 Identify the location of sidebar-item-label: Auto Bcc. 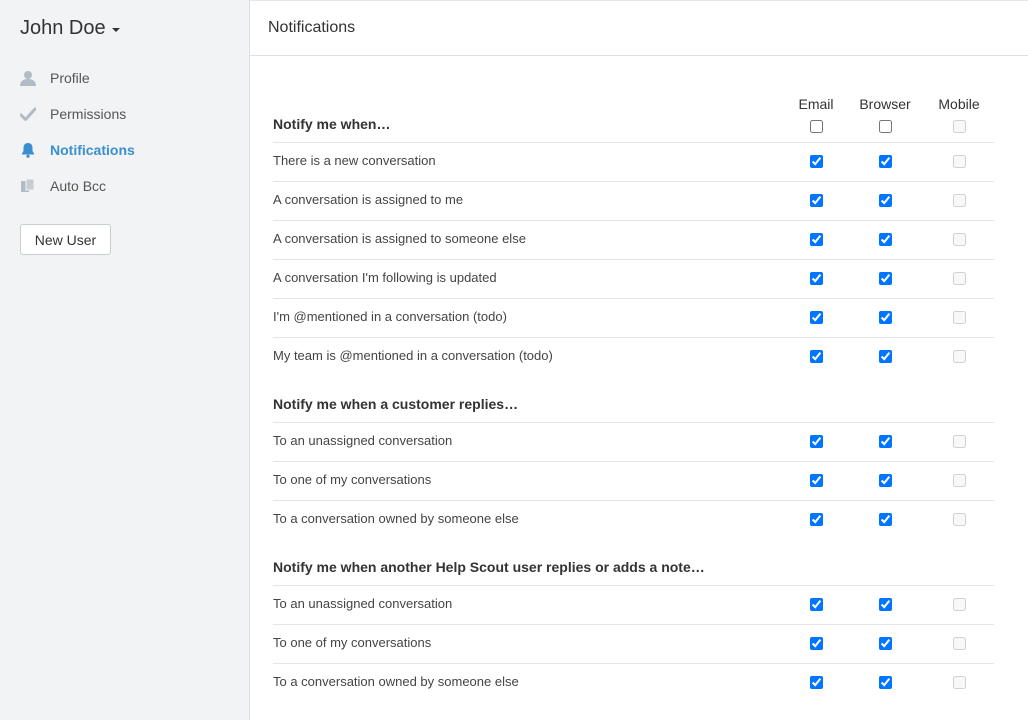
(78, 186).